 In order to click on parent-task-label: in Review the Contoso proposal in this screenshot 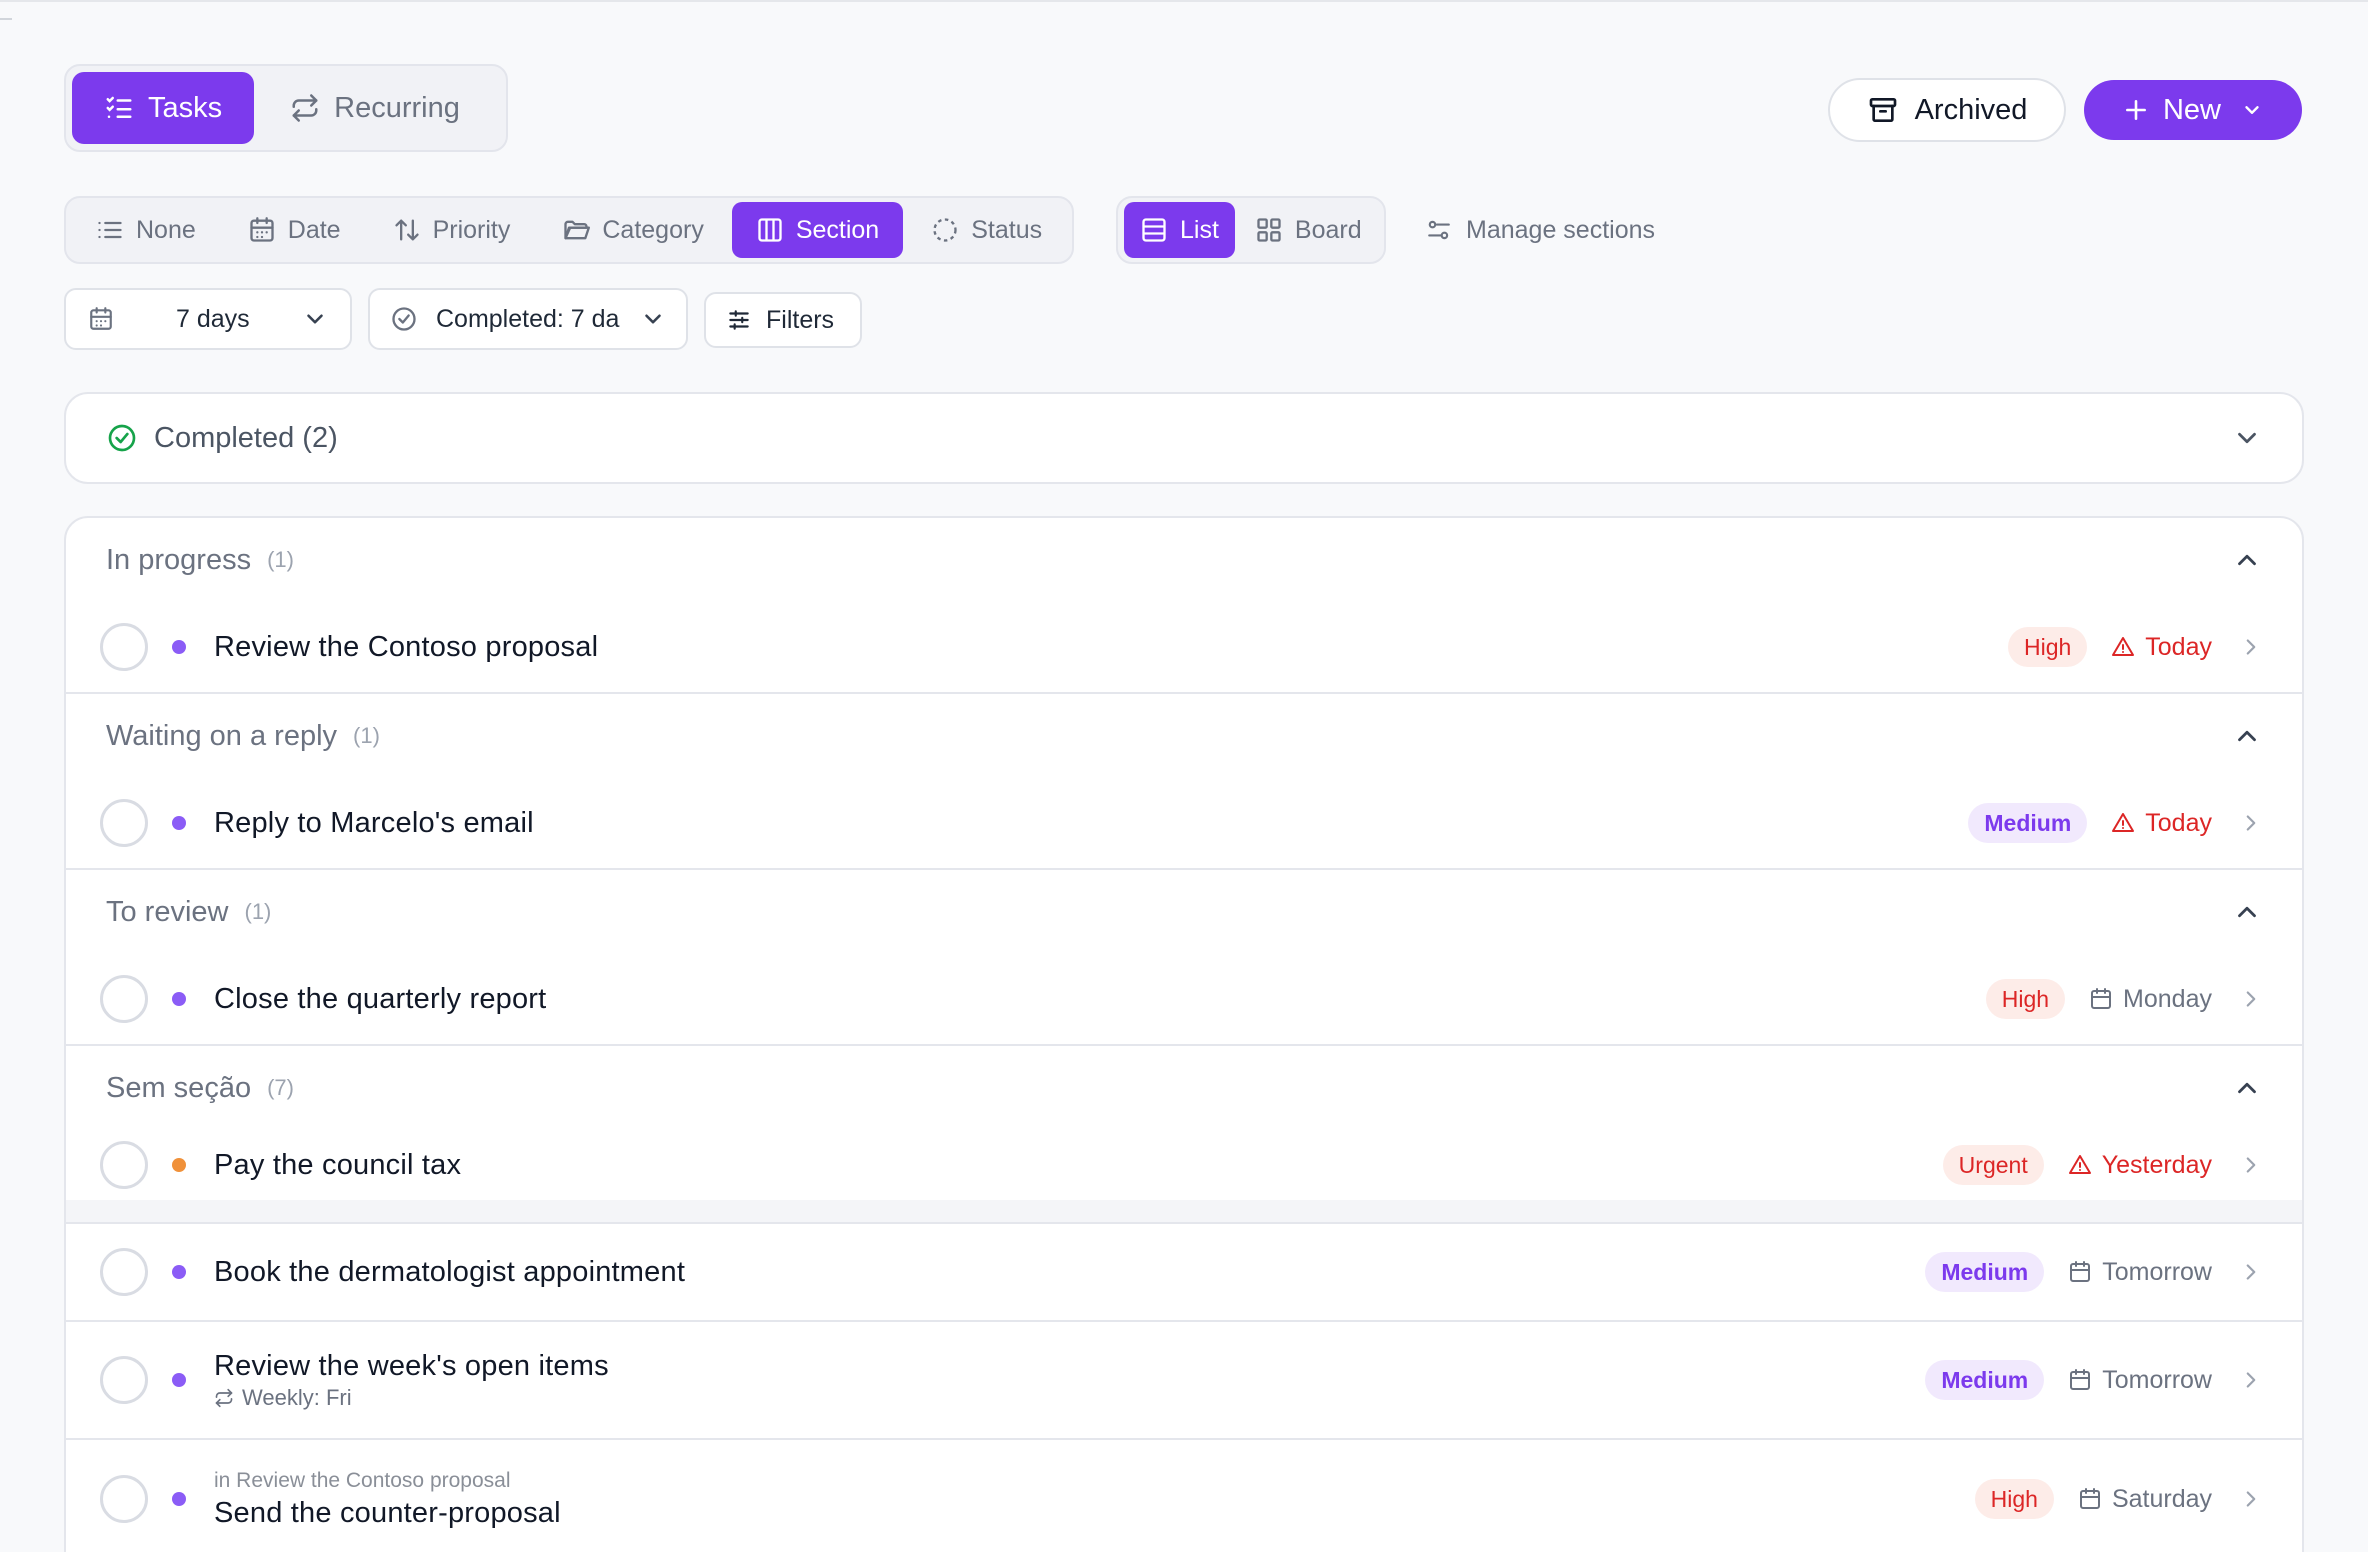, I will do `click(362, 1480)`.